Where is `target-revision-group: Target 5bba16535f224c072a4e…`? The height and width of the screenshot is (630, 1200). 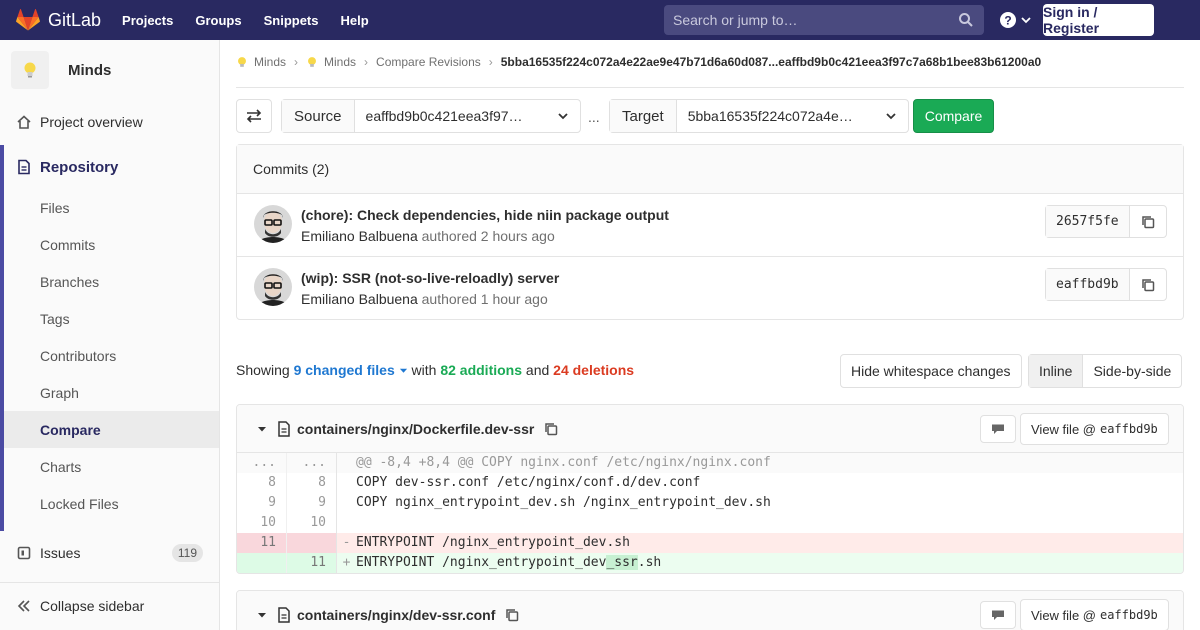 target-revision-group: Target 5bba16535f224c072a4e… is located at coordinates (759, 116).